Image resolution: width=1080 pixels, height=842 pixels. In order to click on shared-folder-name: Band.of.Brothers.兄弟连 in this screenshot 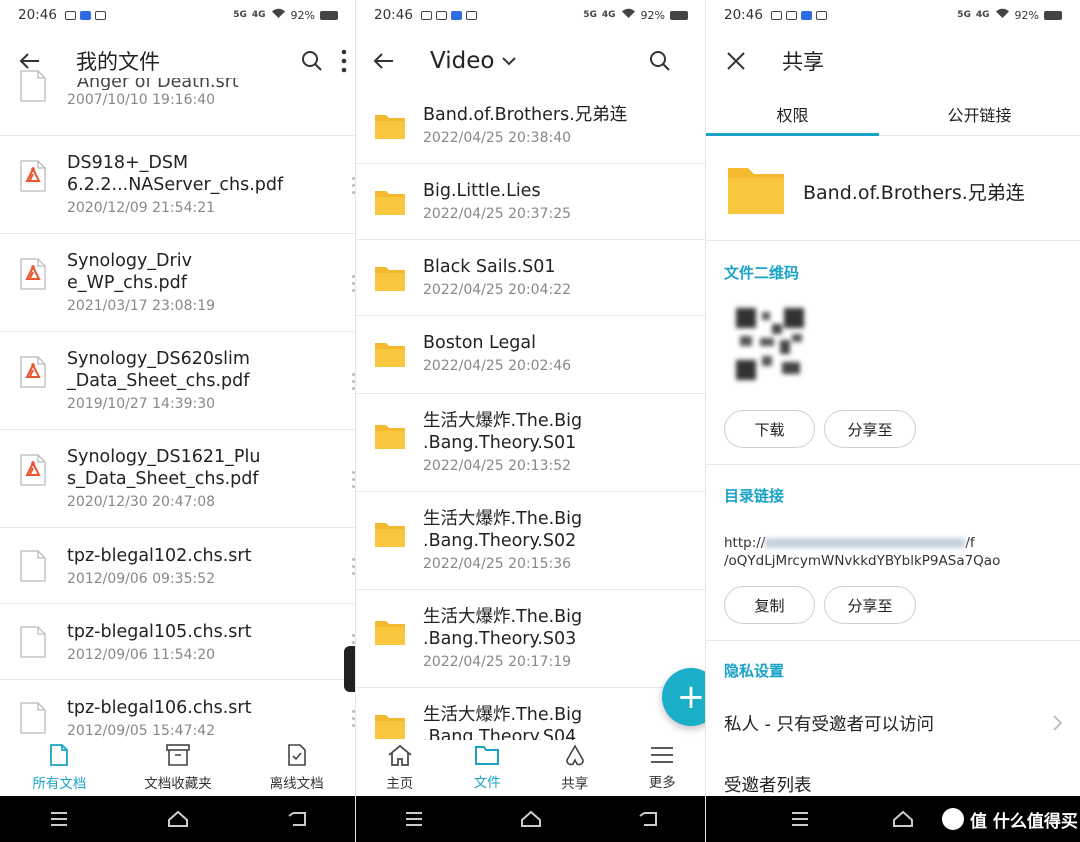, I will do `click(914, 193)`.